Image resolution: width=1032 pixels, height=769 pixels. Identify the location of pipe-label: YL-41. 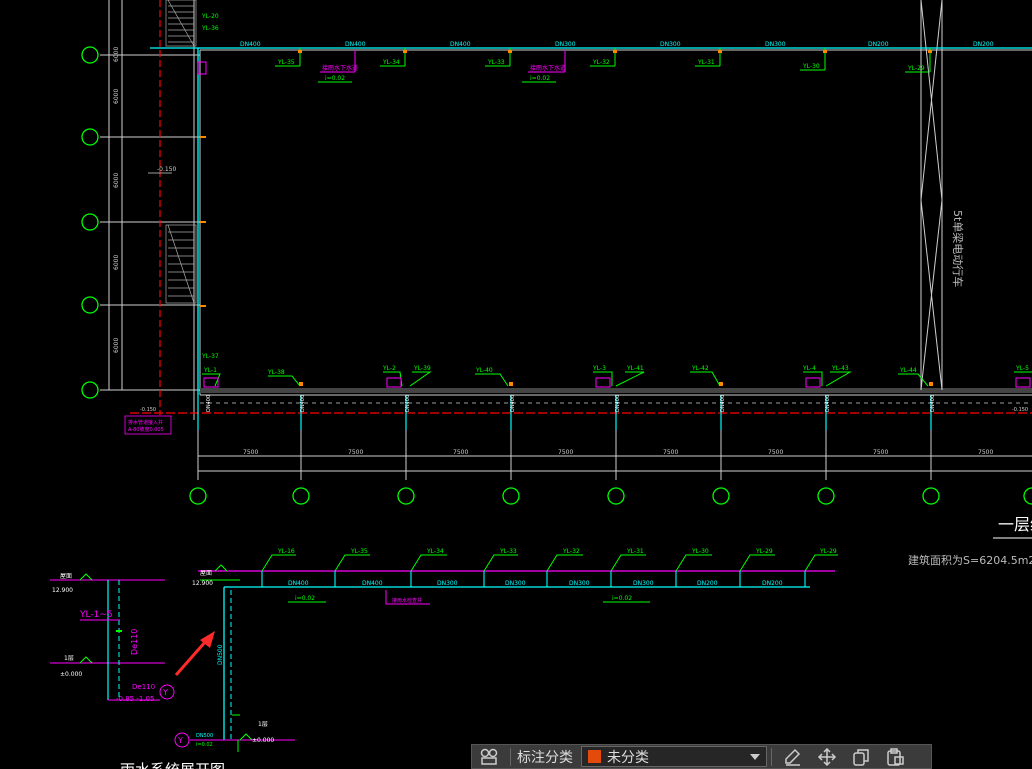
(635, 368).